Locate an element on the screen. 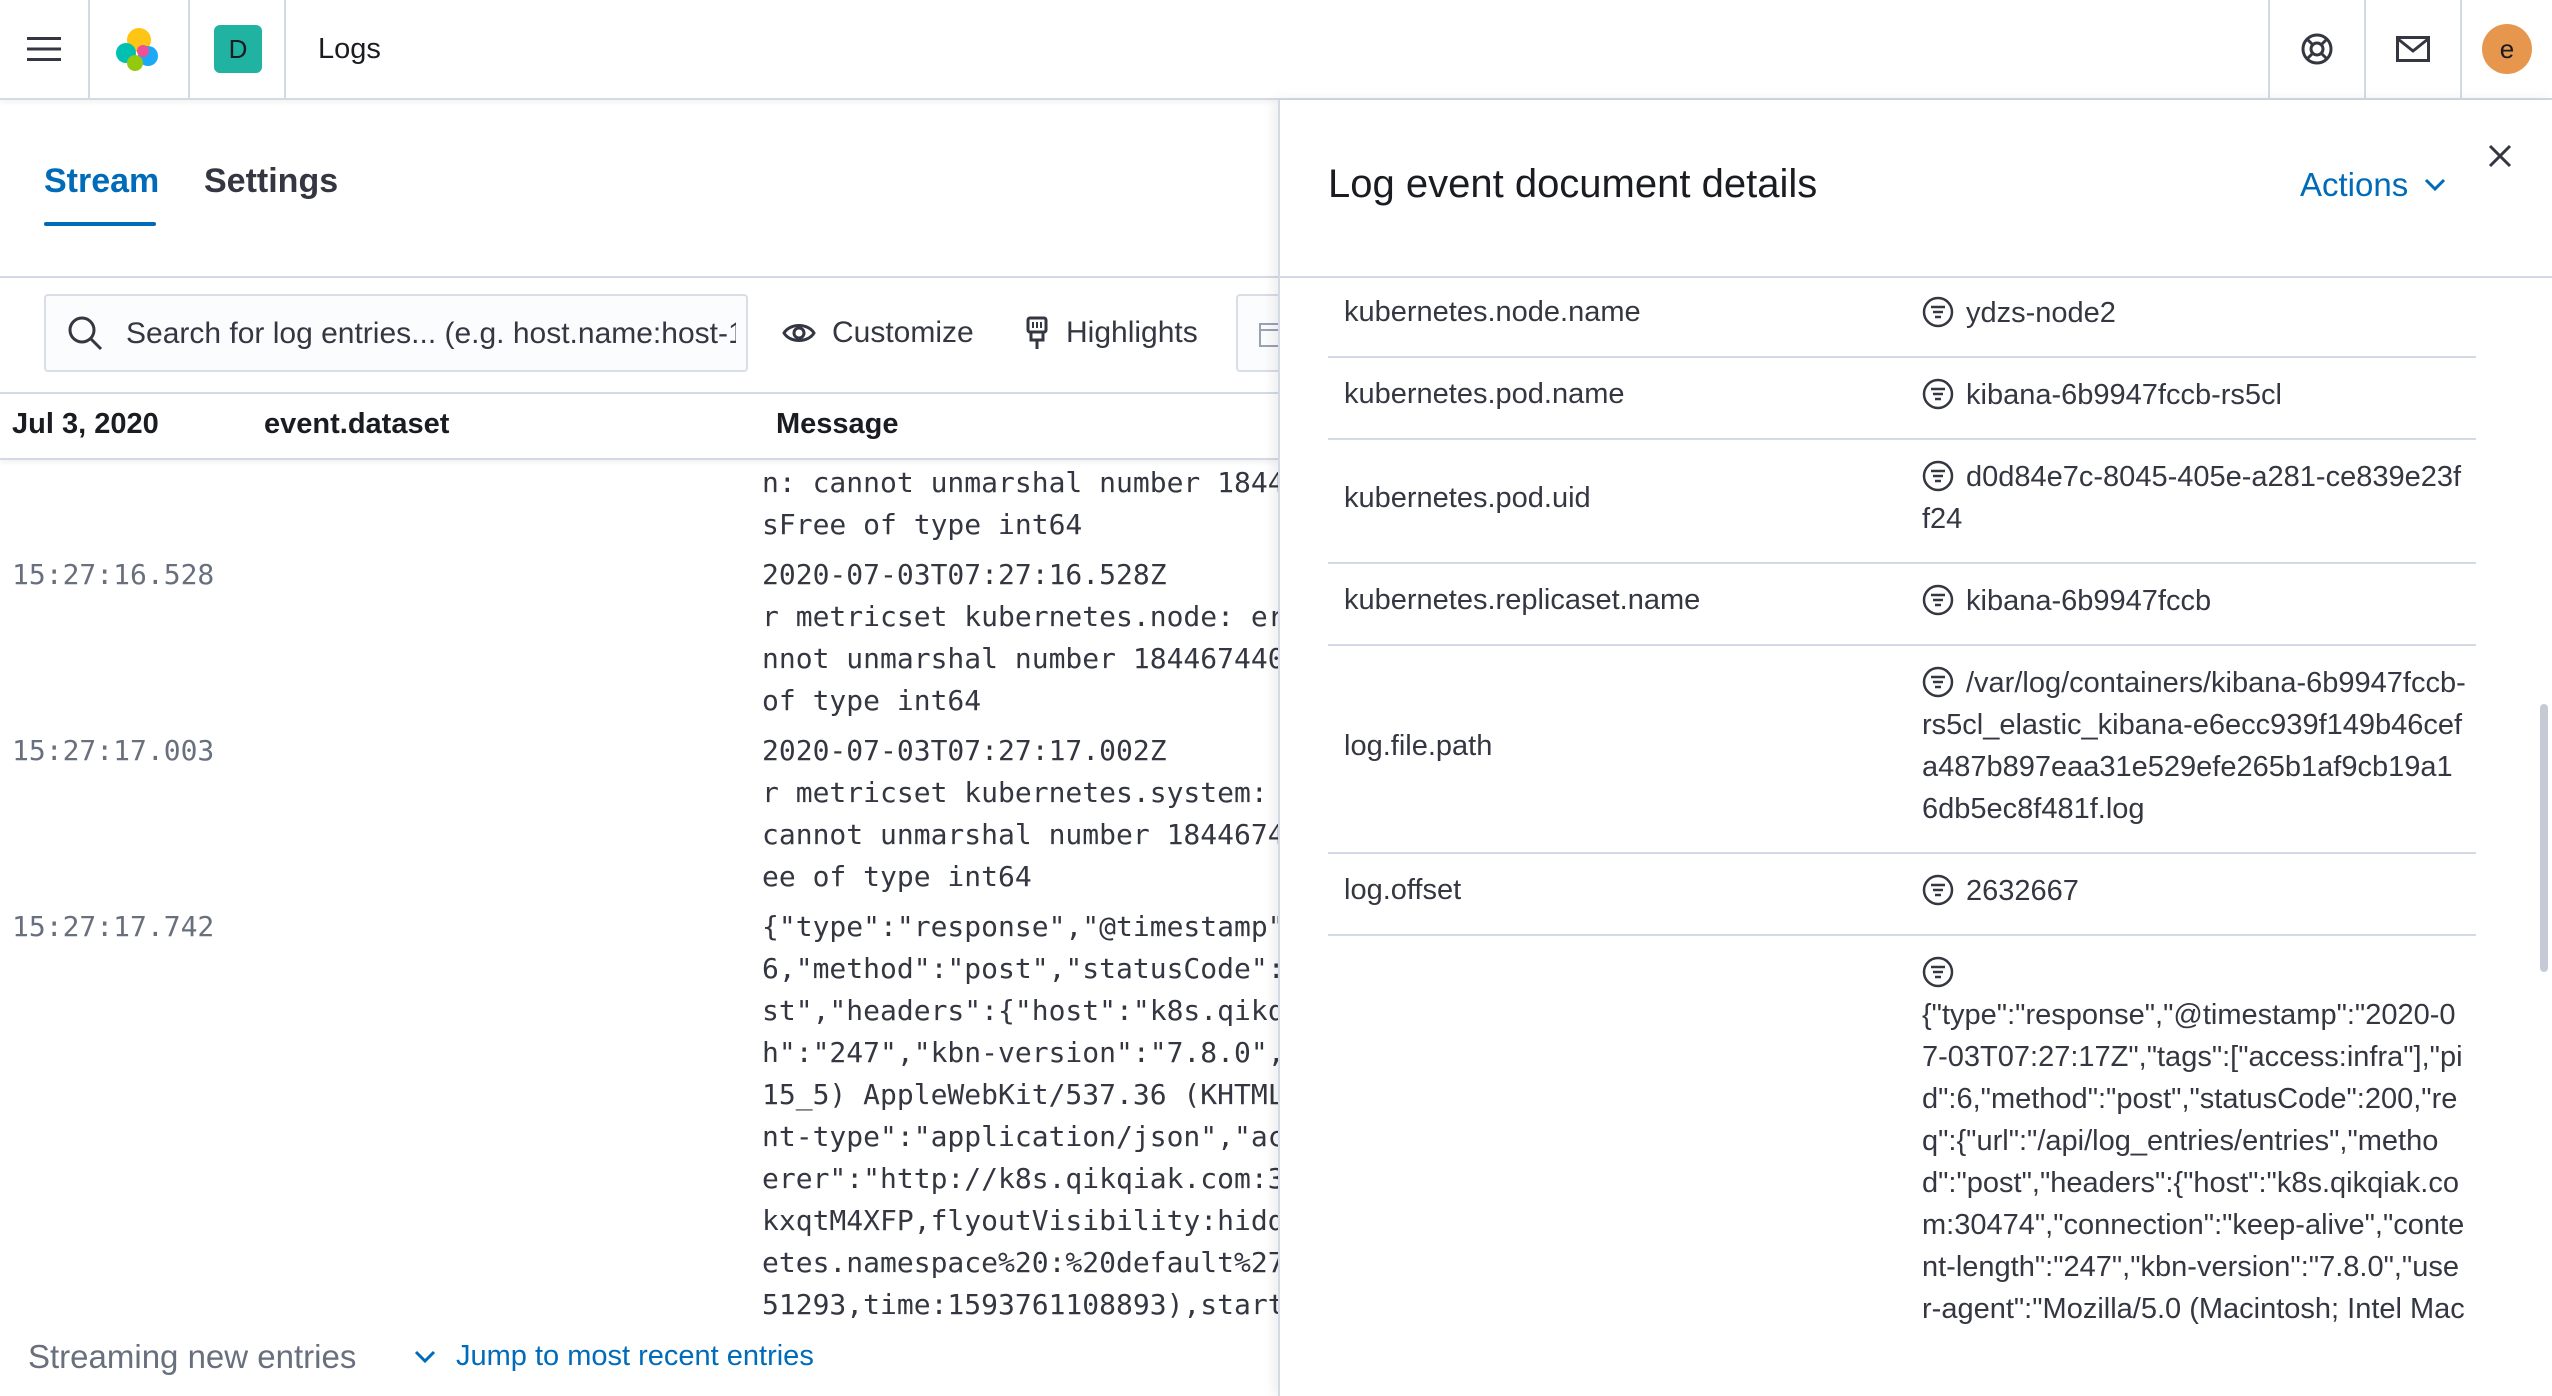  help-button is located at coordinates (2317, 49).